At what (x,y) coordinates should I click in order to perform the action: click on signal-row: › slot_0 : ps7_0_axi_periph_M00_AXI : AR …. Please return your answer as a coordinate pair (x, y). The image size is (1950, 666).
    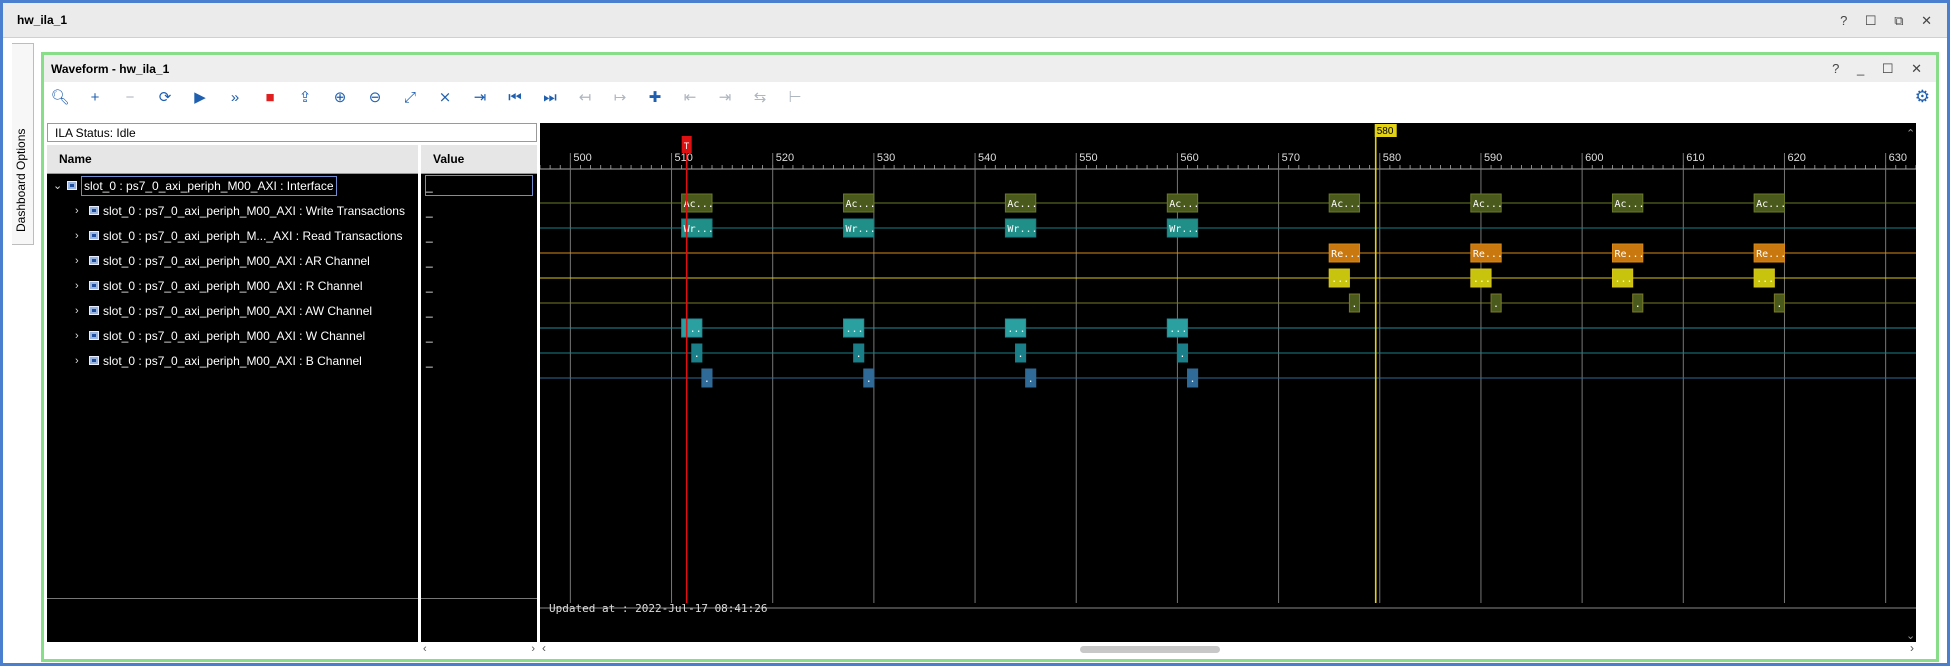
    Looking at the image, I should click on (232, 261).